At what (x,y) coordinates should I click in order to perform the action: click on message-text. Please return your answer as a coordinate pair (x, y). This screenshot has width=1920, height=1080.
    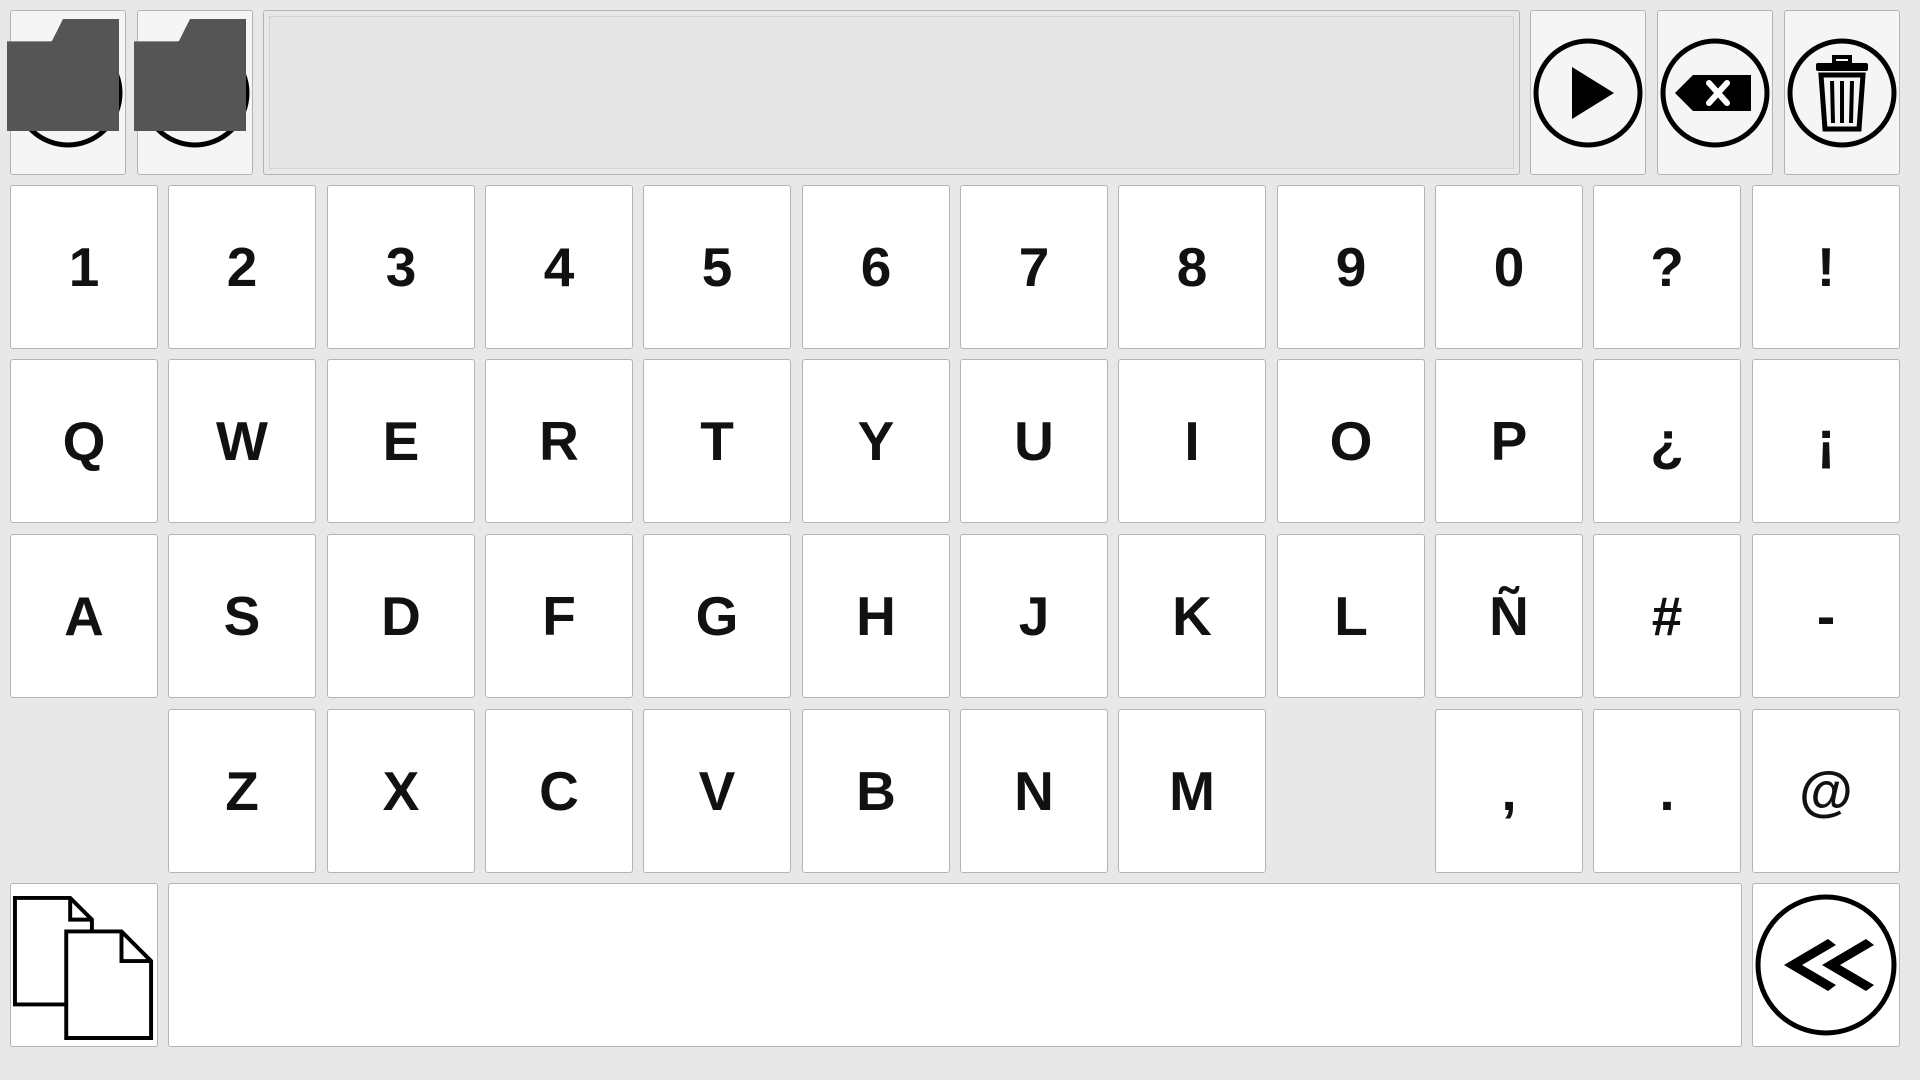
    Looking at the image, I should click on (891, 92).